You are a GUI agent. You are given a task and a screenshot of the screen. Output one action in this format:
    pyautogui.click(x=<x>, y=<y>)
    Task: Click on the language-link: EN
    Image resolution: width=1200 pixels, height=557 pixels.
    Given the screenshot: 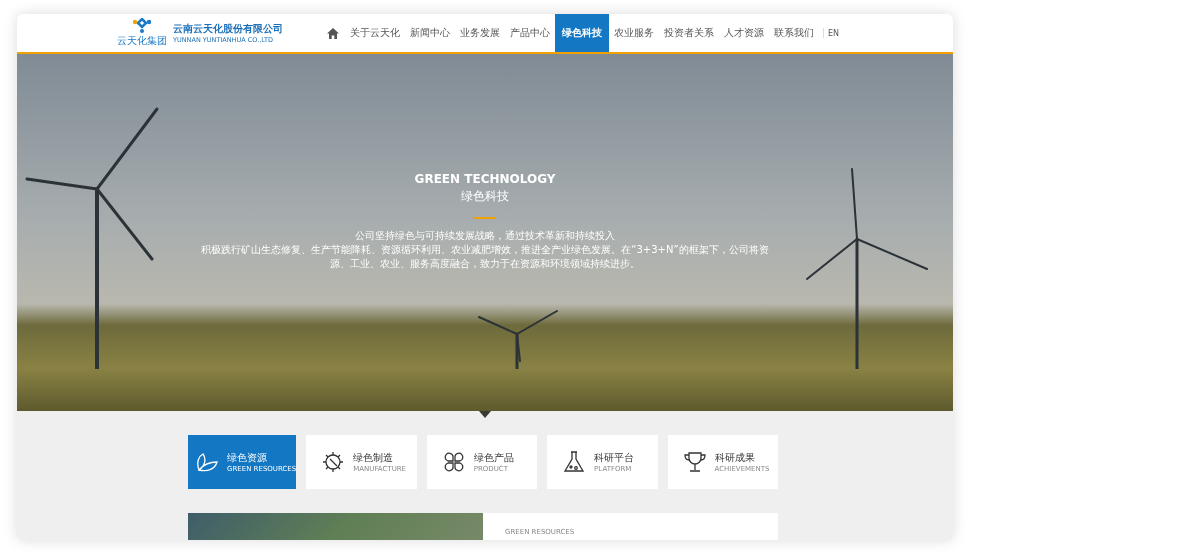 What is the action you would take?
    pyautogui.click(x=834, y=33)
    